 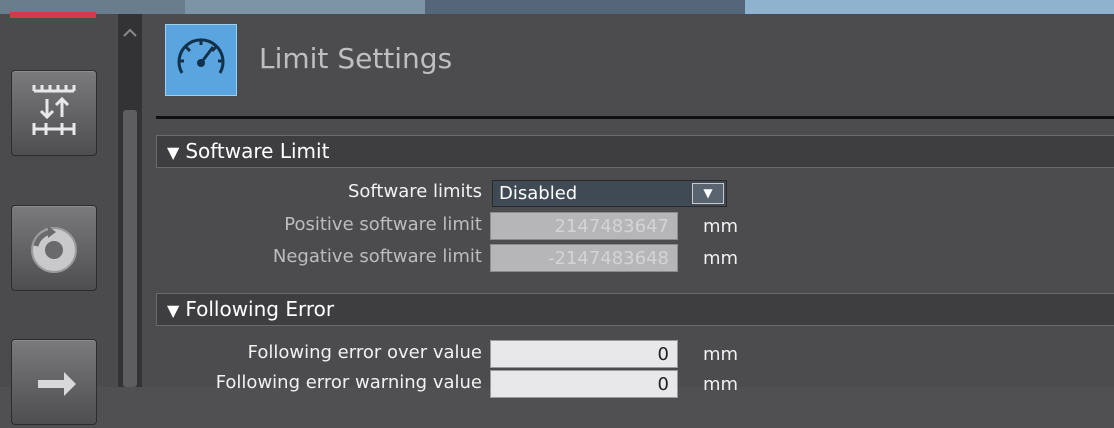 What do you see at coordinates (54, 110) in the screenshot?
I see `axis-scale-icon` at bounding box center [54, 110].